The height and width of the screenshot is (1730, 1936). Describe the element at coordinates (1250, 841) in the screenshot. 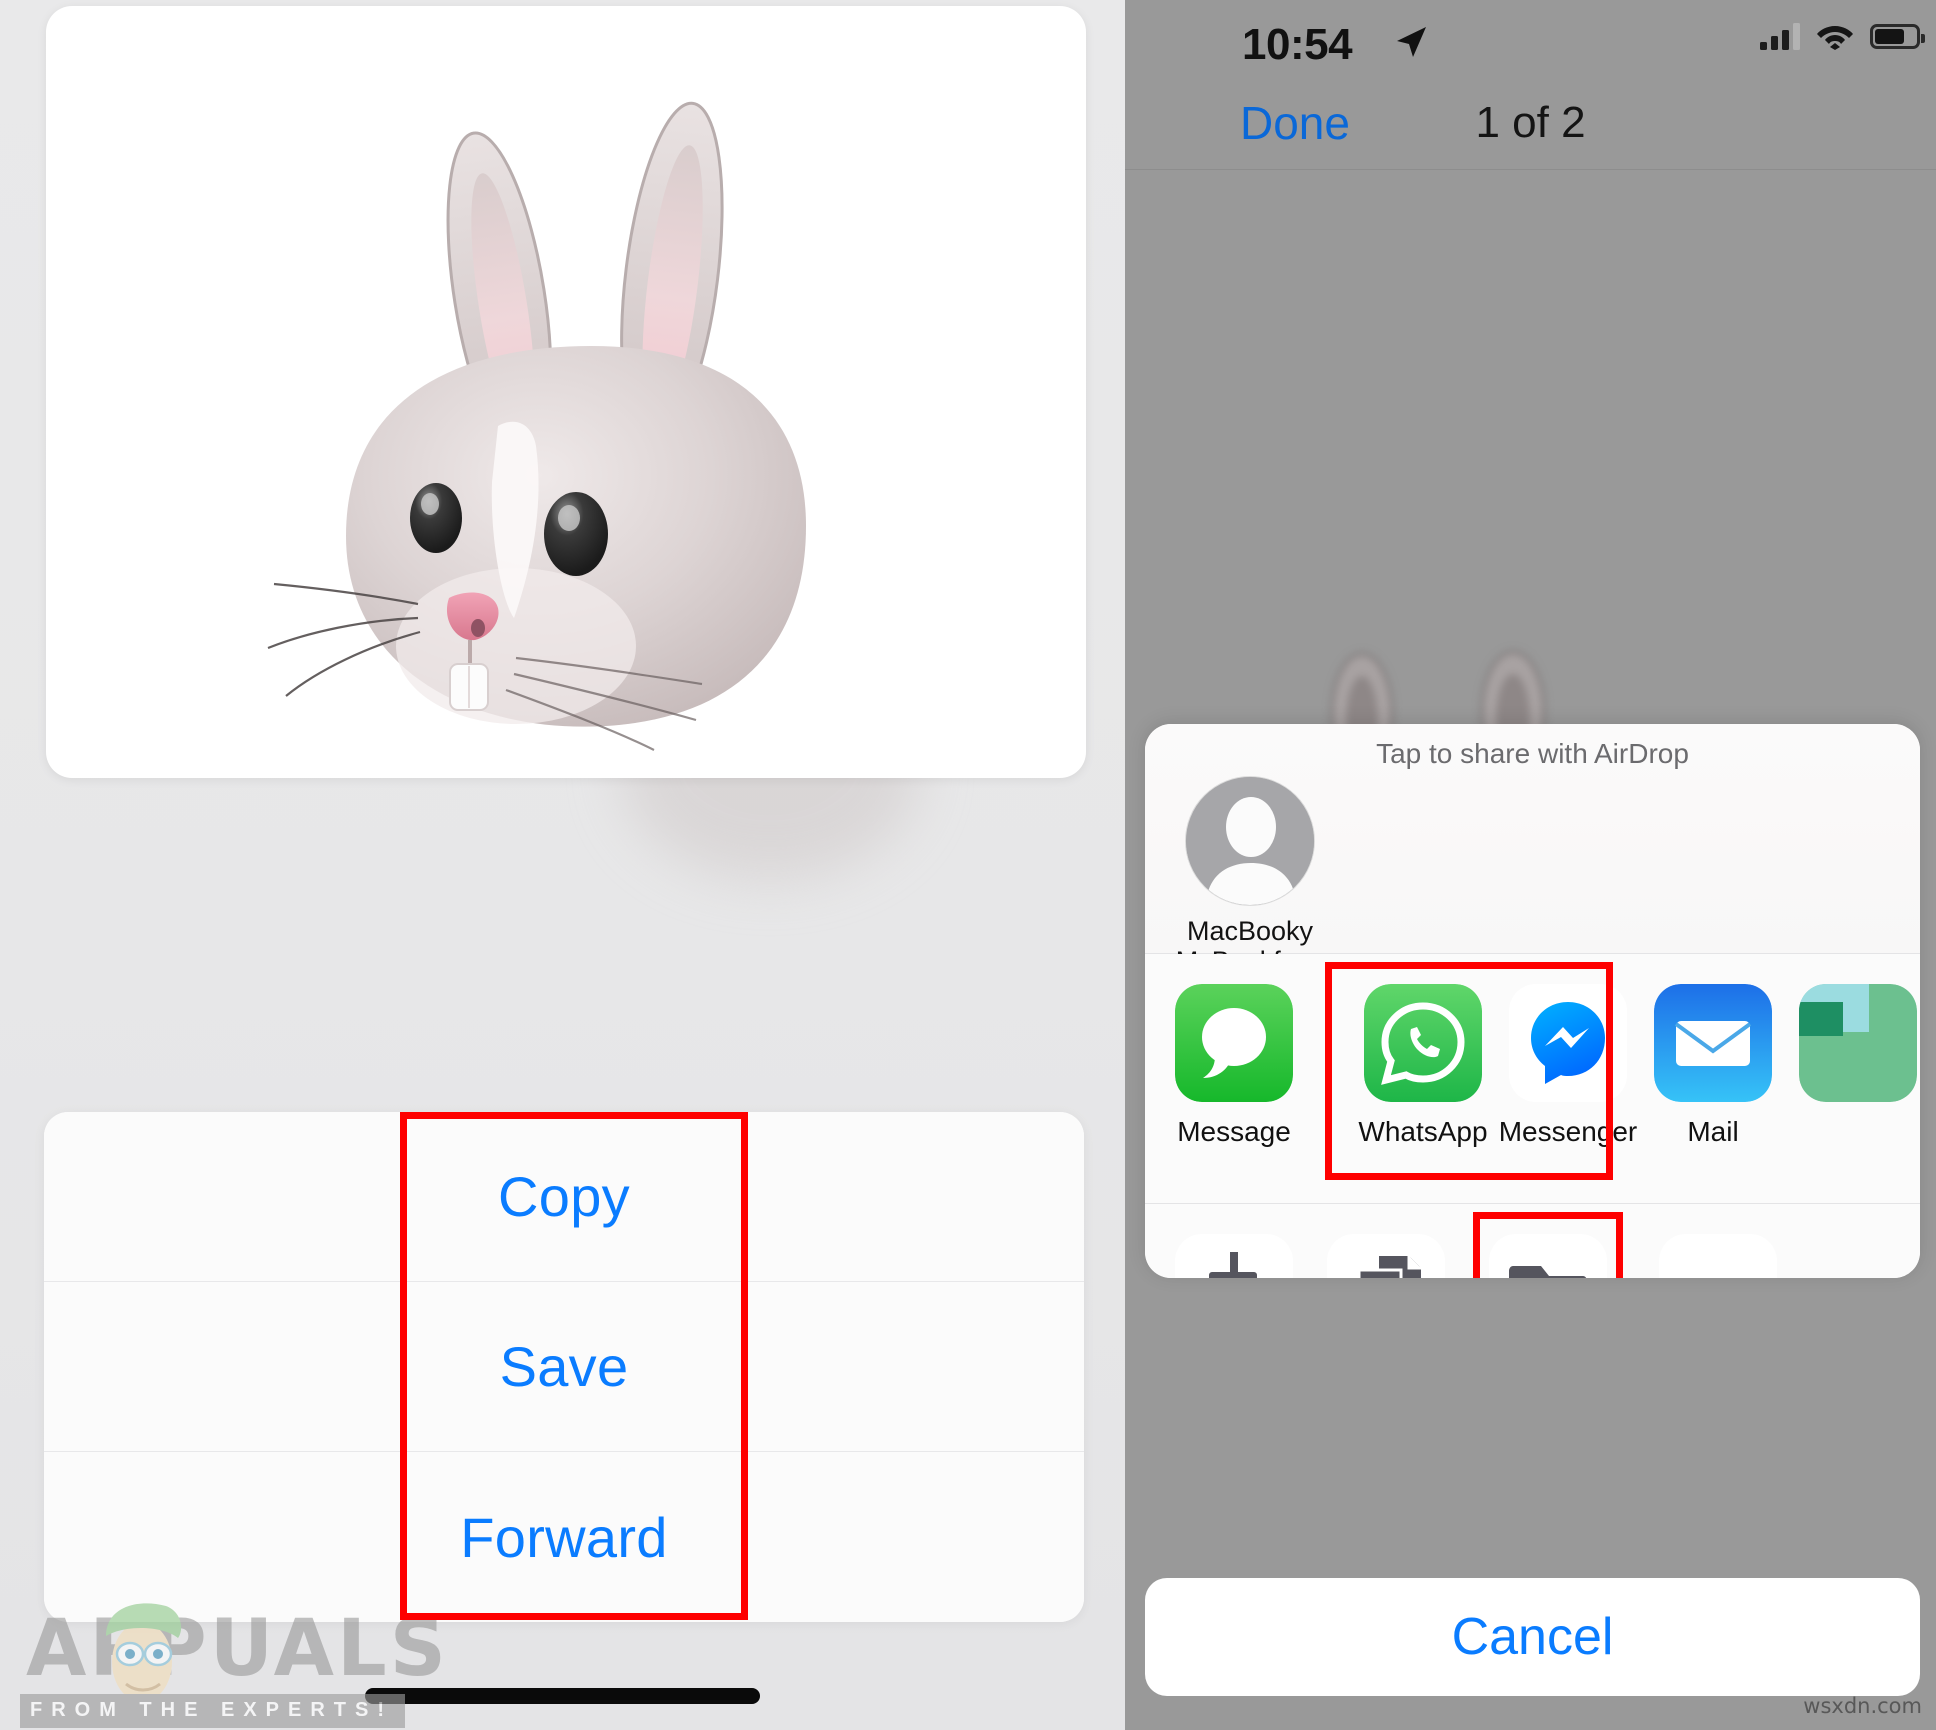

I see `avatar` at that location.